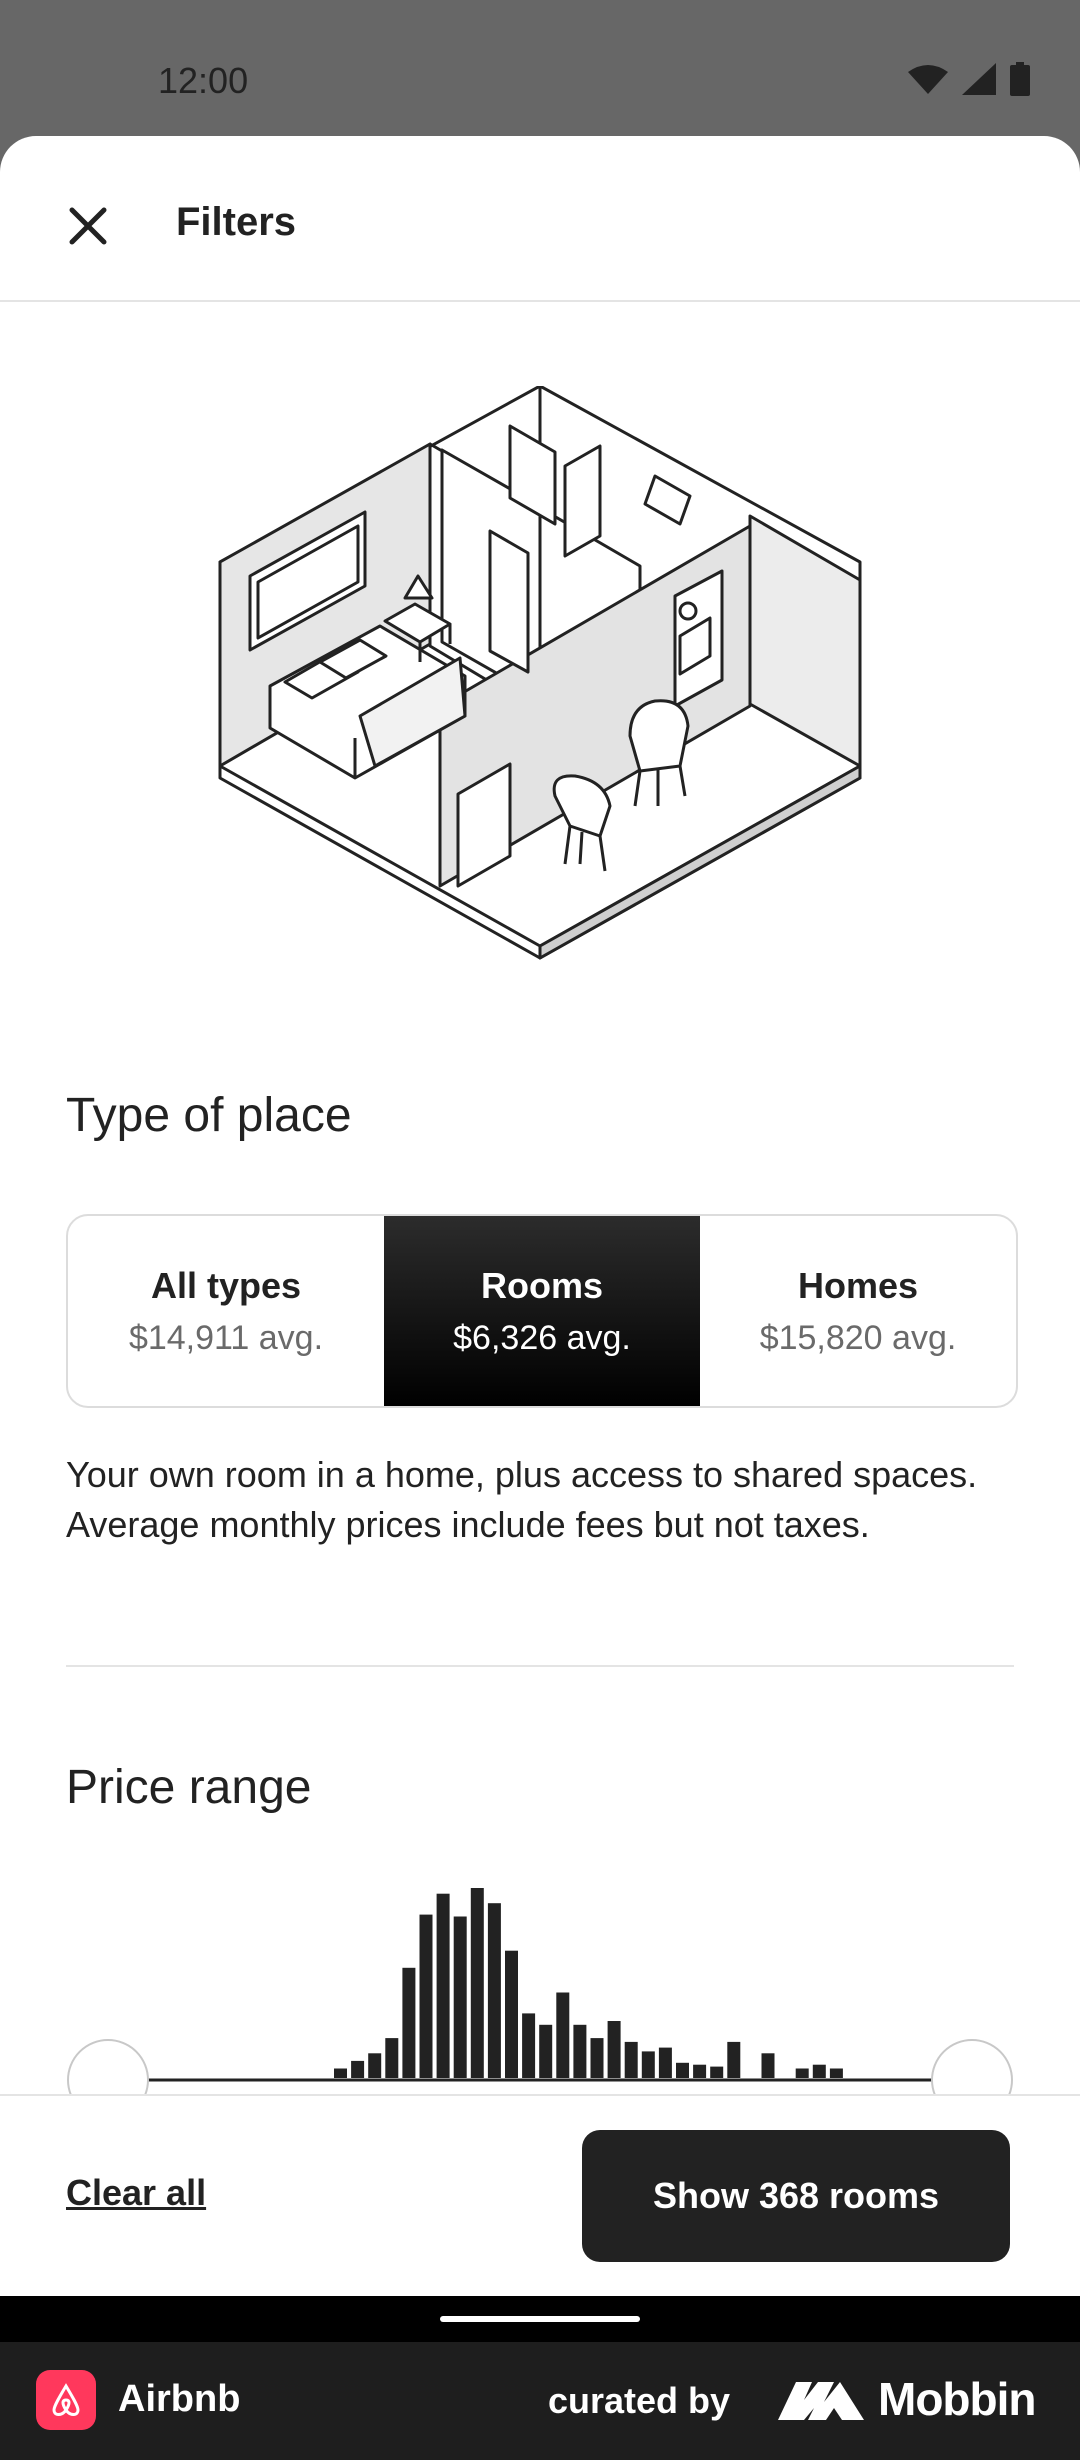  Describe the element at coordinates (226, 1285) in the screenshot. I see `option-label: All types` at that location.